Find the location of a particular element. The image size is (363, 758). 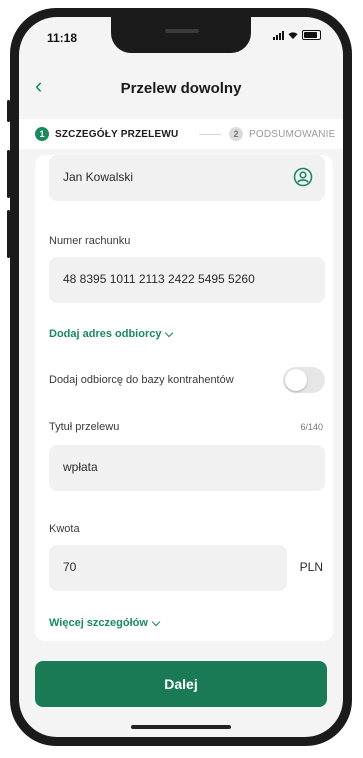

add-to-contacts-toggle is located at coordinates (304, 380).